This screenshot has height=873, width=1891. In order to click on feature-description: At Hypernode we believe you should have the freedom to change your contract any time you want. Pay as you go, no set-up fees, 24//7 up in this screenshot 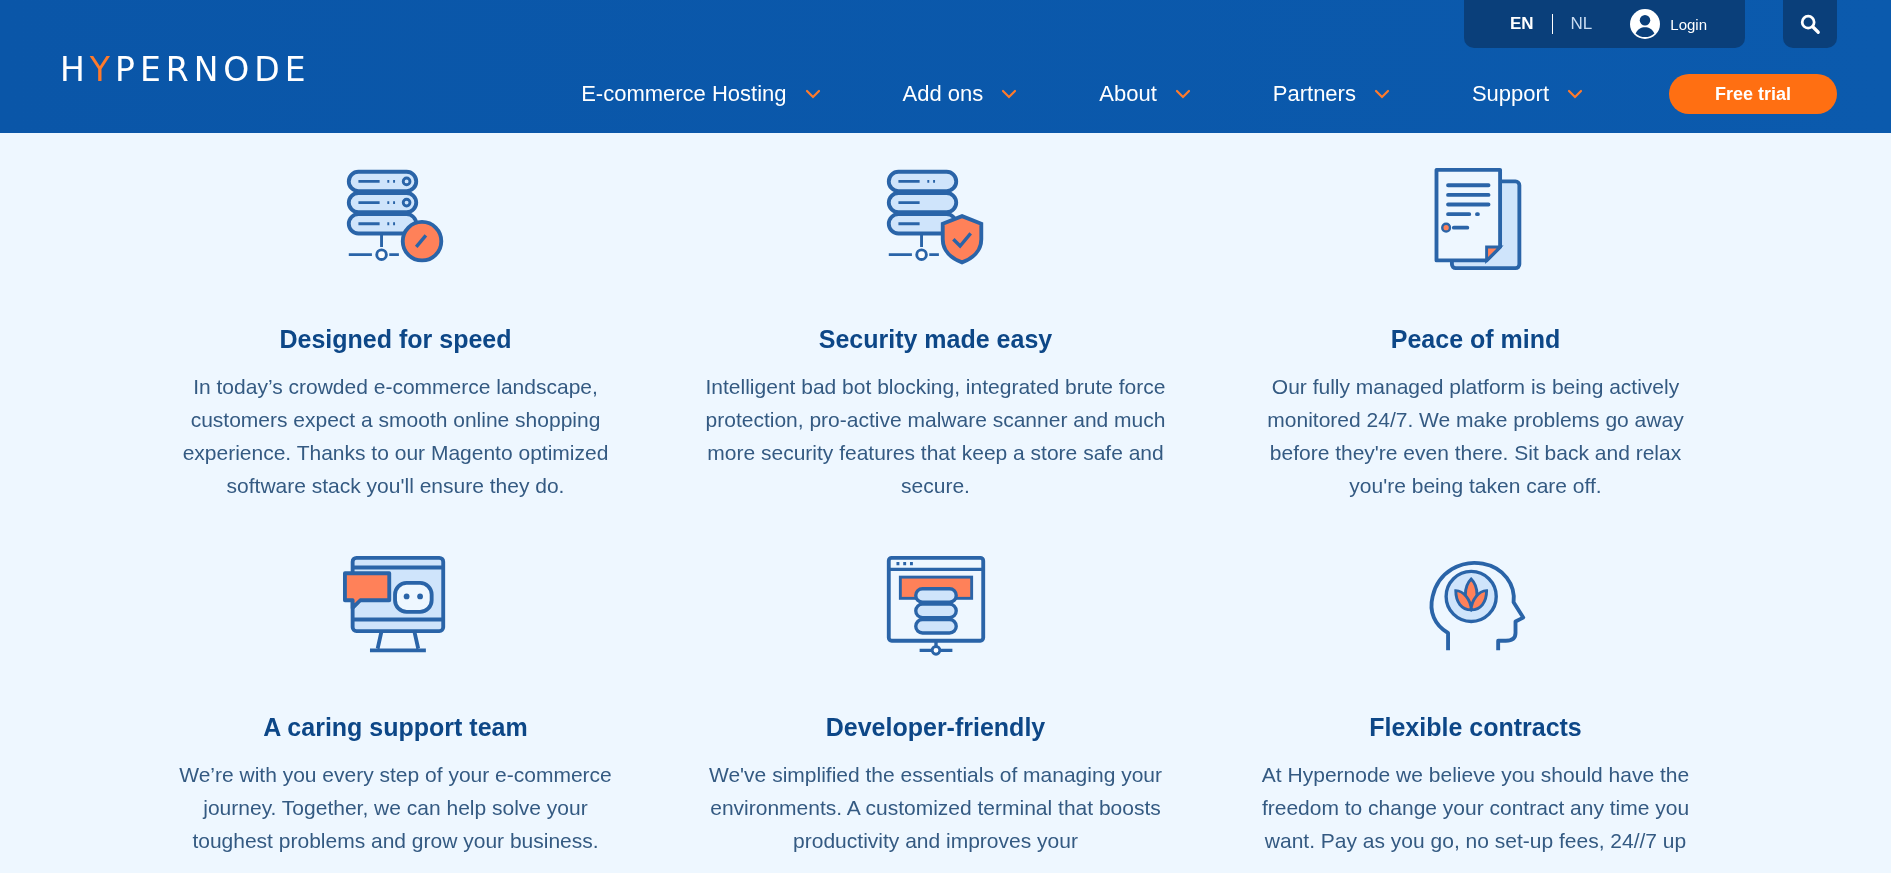, I will do `click(1475, 808)`.